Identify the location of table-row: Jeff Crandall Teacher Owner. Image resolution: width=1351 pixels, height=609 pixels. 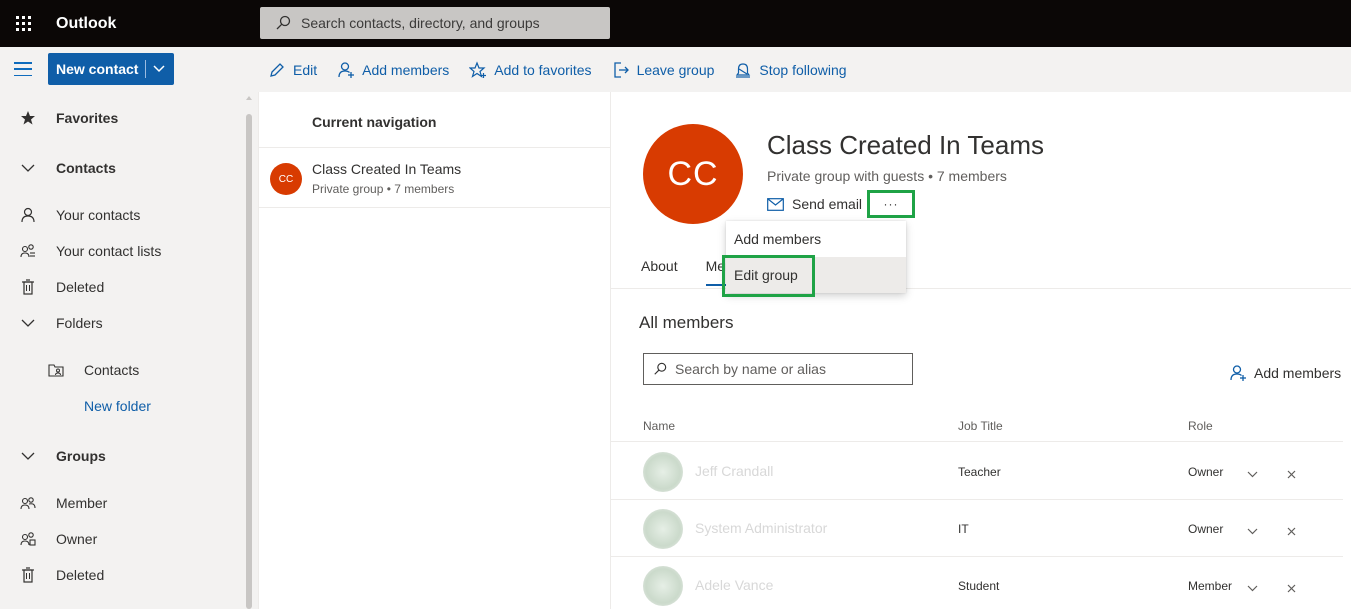
(981, 471).